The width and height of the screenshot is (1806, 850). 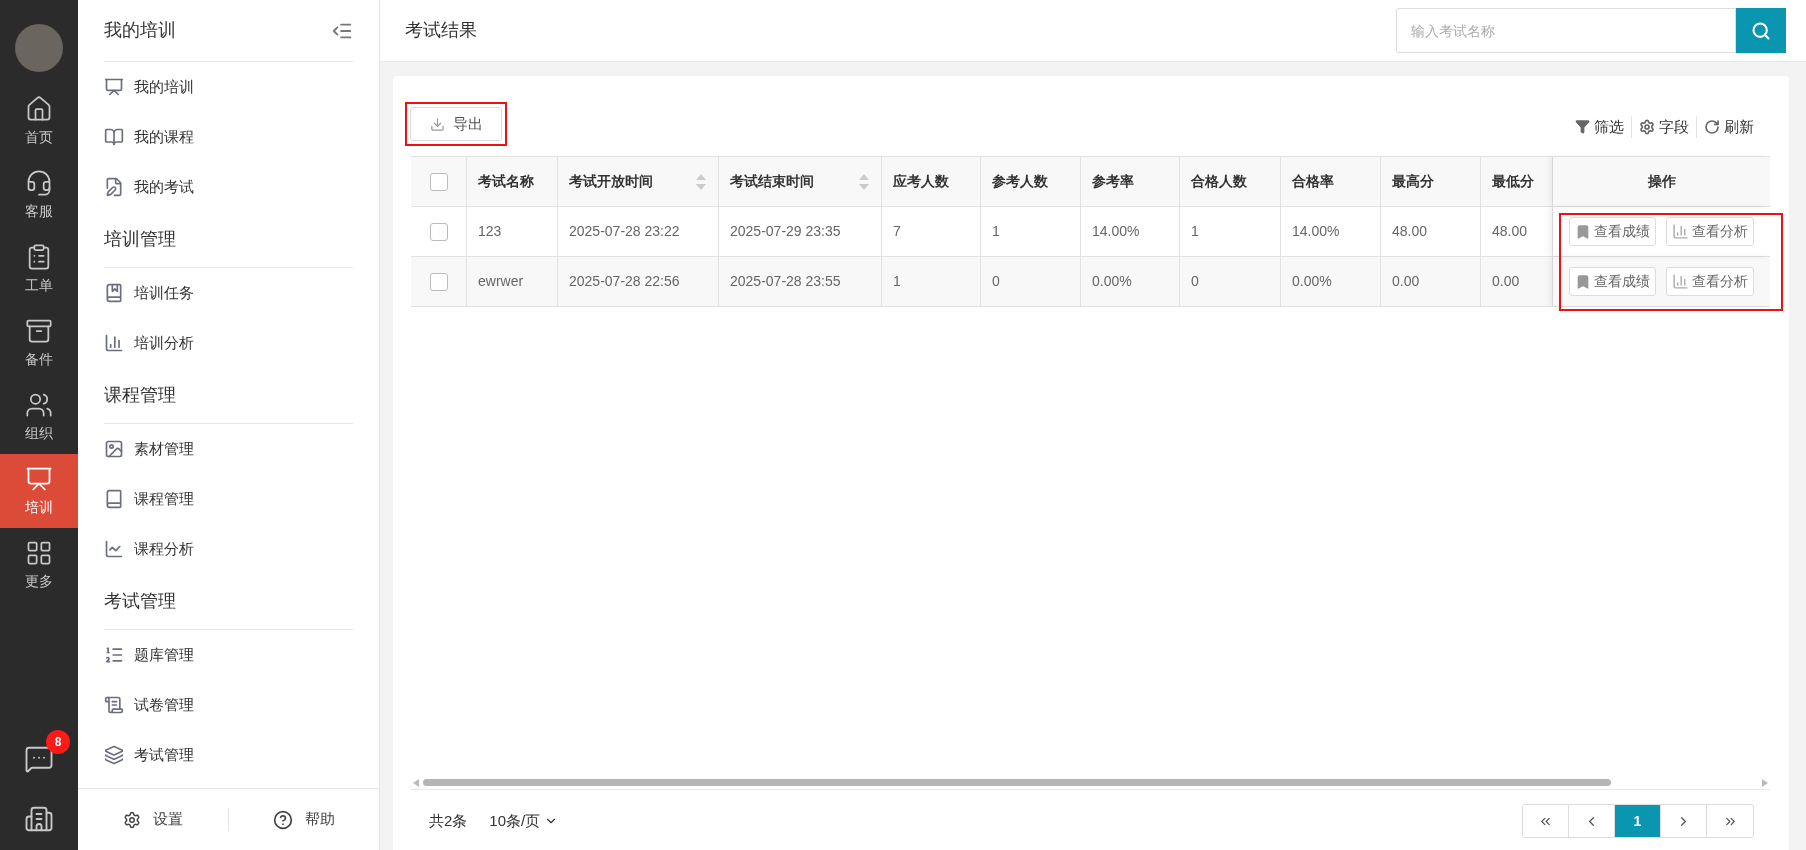 What do you see at coordinates (39, 417) in the screenshot?
I see `rail-item: 组织` at bounding box center [39, 417].